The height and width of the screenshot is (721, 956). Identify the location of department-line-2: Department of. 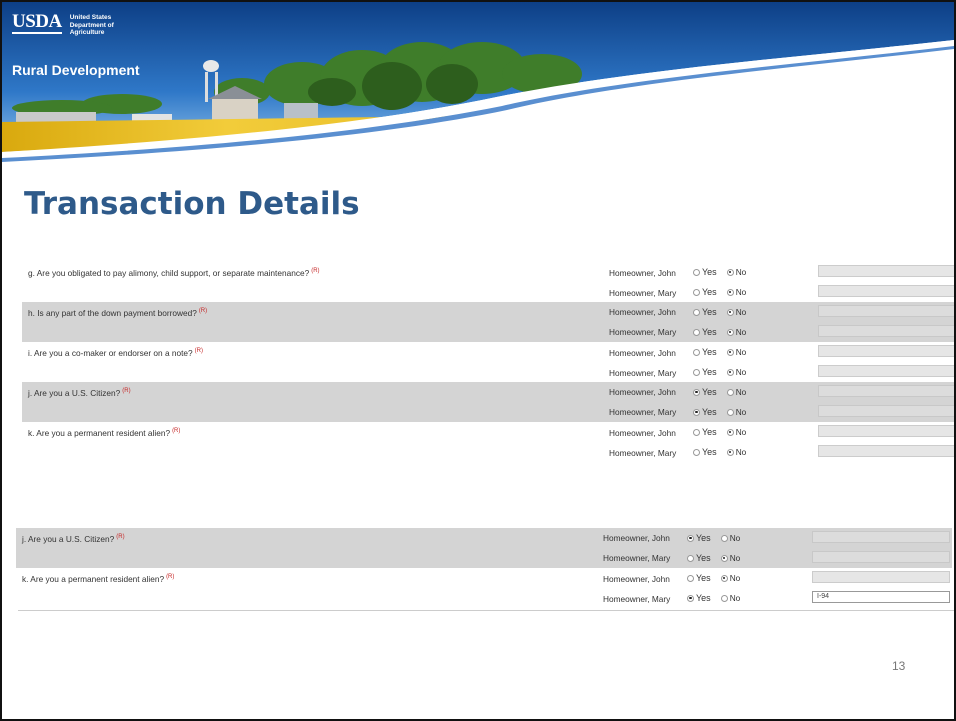
(91, 25).